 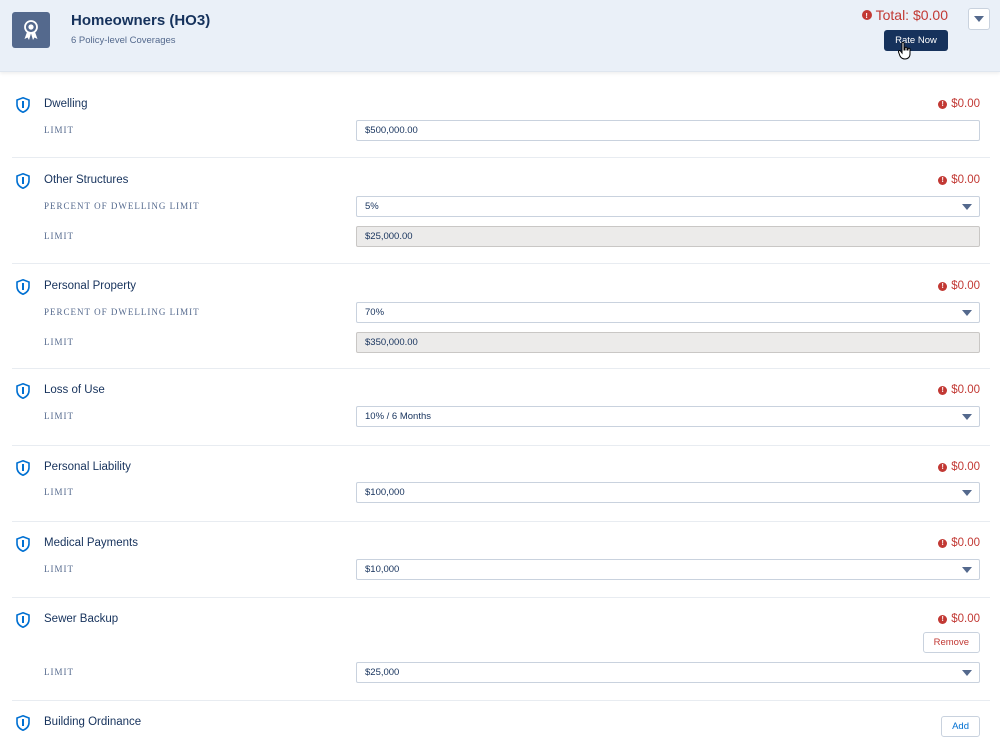 I want to click on chevron-down-icon, so click(x=979, y=19).